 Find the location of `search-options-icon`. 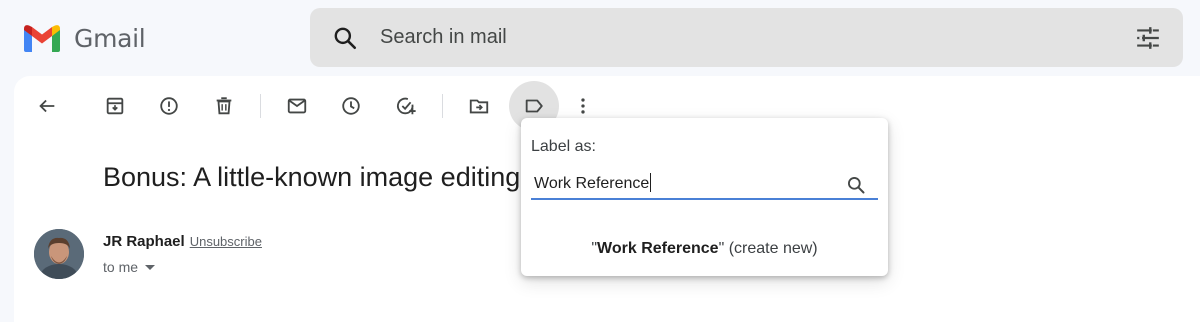

search-options-icon is located at coordinates (1148, 38).